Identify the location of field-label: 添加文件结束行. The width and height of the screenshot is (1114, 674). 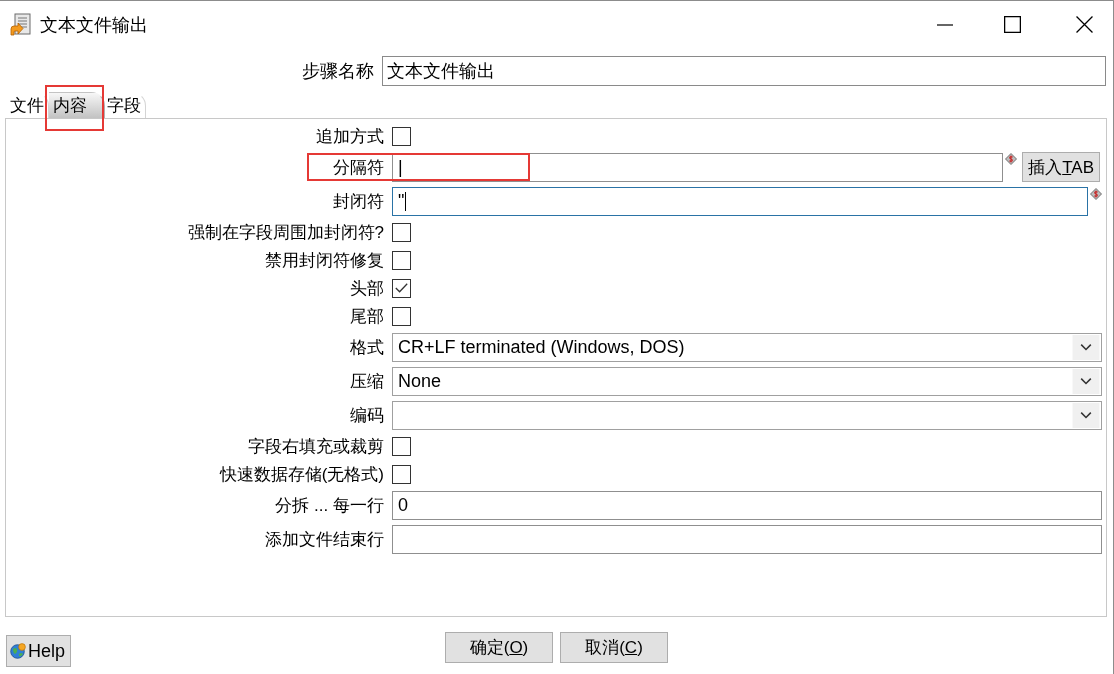
(324, 539).